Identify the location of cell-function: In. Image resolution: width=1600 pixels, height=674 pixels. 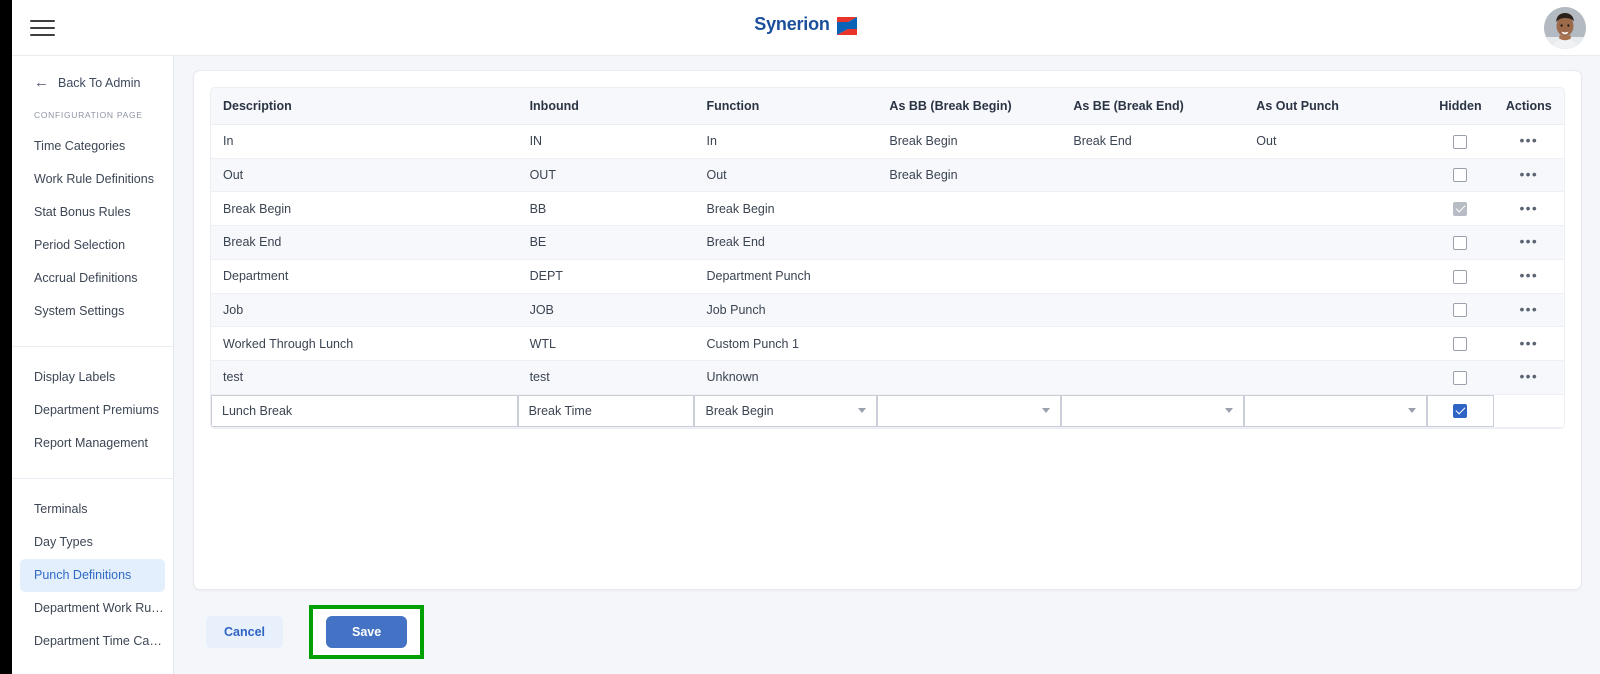
(786, 141).